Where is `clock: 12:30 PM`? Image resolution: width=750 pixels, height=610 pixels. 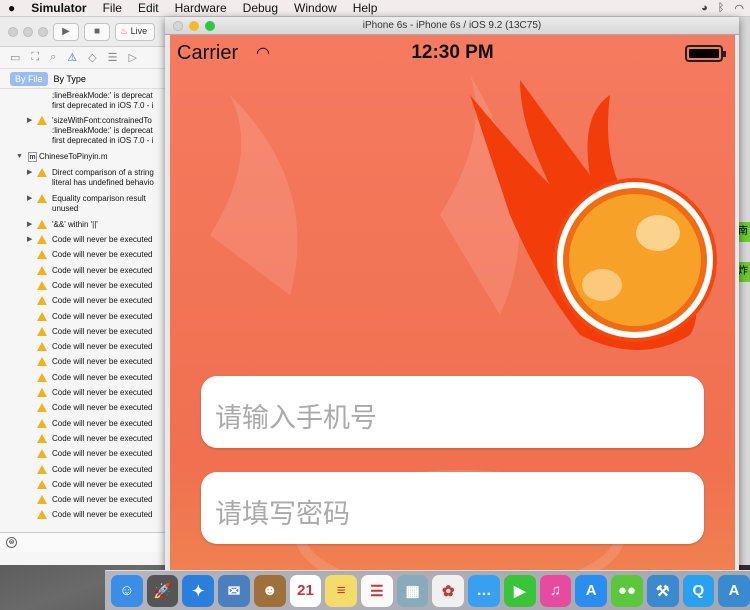 clock: 12:30 PM is located at coordinates (452, 52).